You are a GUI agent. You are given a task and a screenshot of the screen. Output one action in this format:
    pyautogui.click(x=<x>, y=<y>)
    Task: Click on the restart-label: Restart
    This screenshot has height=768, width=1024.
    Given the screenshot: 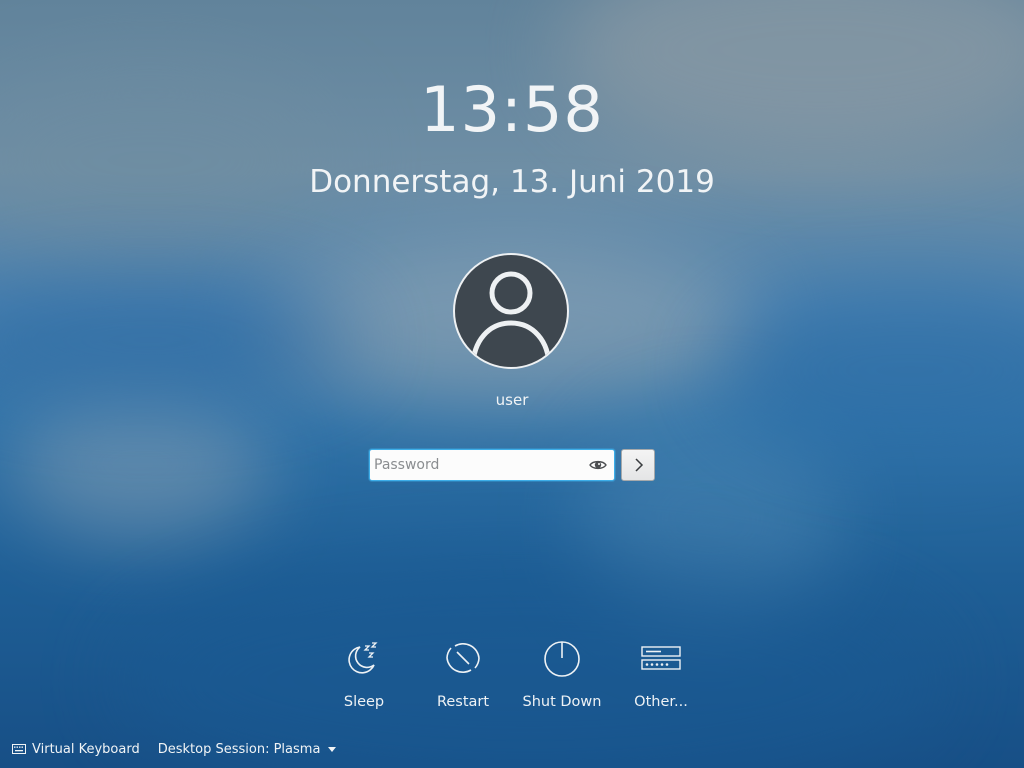 What is the action you would take?
    pyautogui.click(x=463, y=702)
    